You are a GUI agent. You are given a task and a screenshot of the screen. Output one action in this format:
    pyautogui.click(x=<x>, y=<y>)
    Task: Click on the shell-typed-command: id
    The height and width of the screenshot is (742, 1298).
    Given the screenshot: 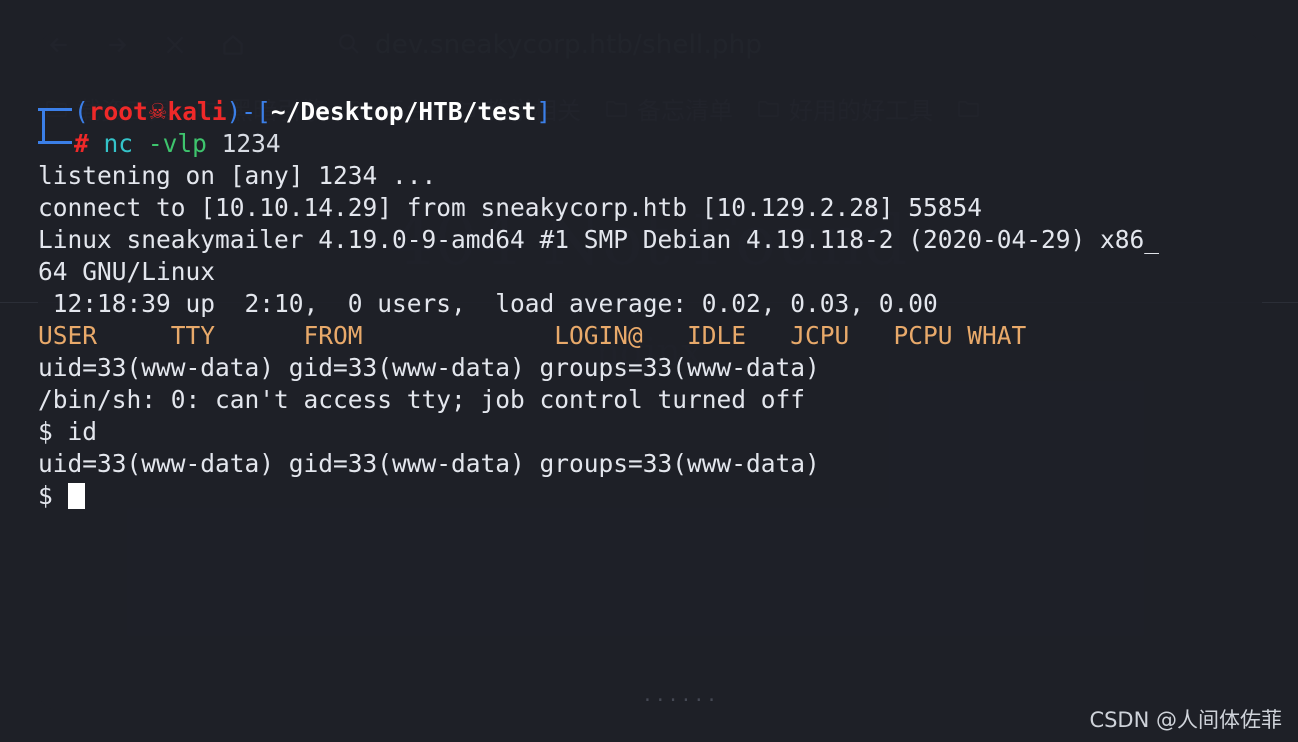 What is the action you would take?
    pyautogui.click(x=82, y=431)
    